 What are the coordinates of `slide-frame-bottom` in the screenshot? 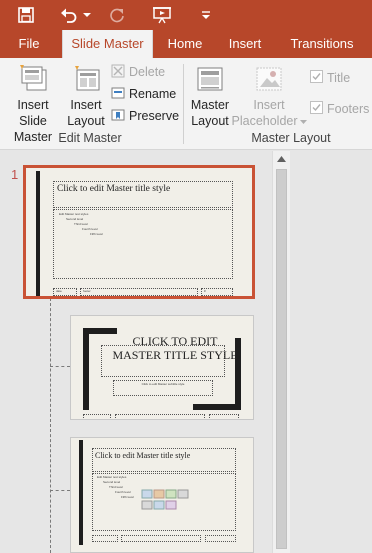 It's located at (217, 407).